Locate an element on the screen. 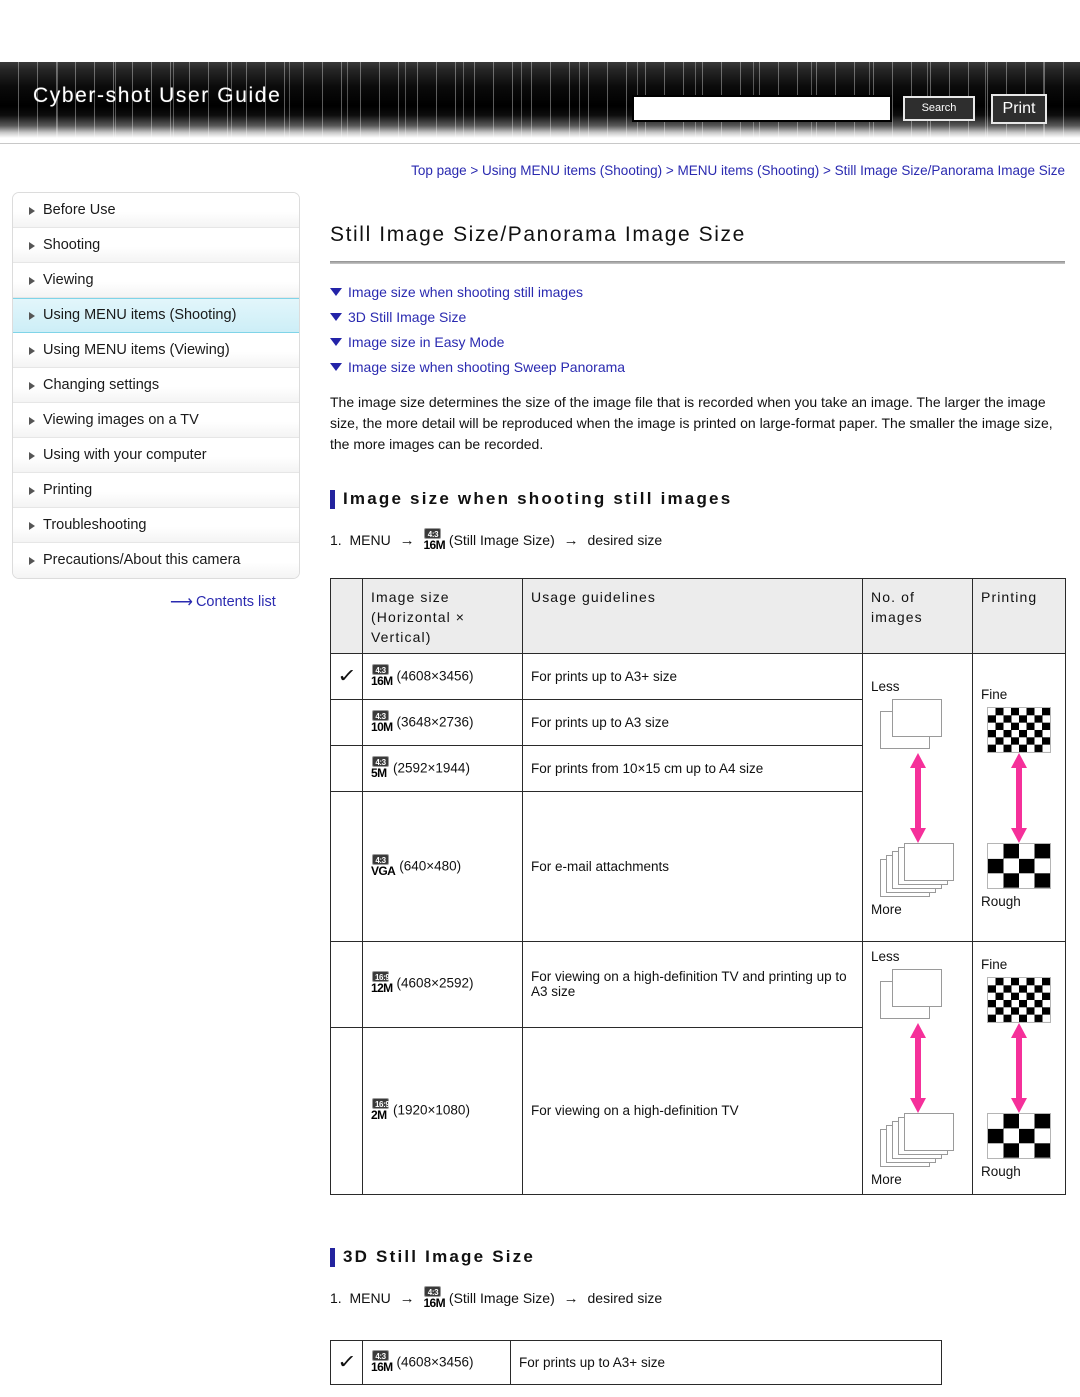 This screenshot has height=1397, width=1080. column-header-usage: Usage guidelines is located at coordinates (692, 616).